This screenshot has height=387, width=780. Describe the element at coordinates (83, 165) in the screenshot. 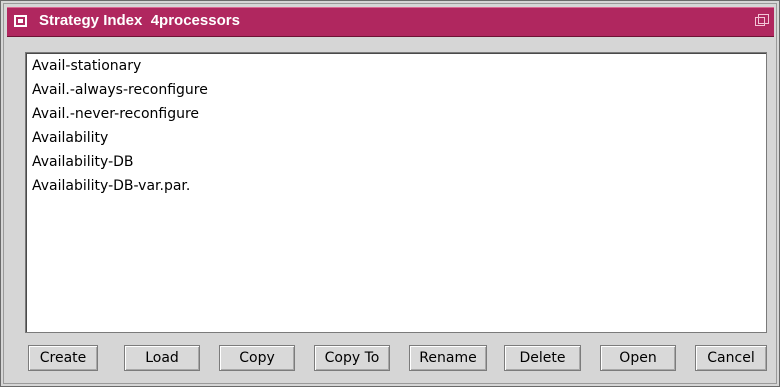

I see `list-item: Availability-DB` at that location.